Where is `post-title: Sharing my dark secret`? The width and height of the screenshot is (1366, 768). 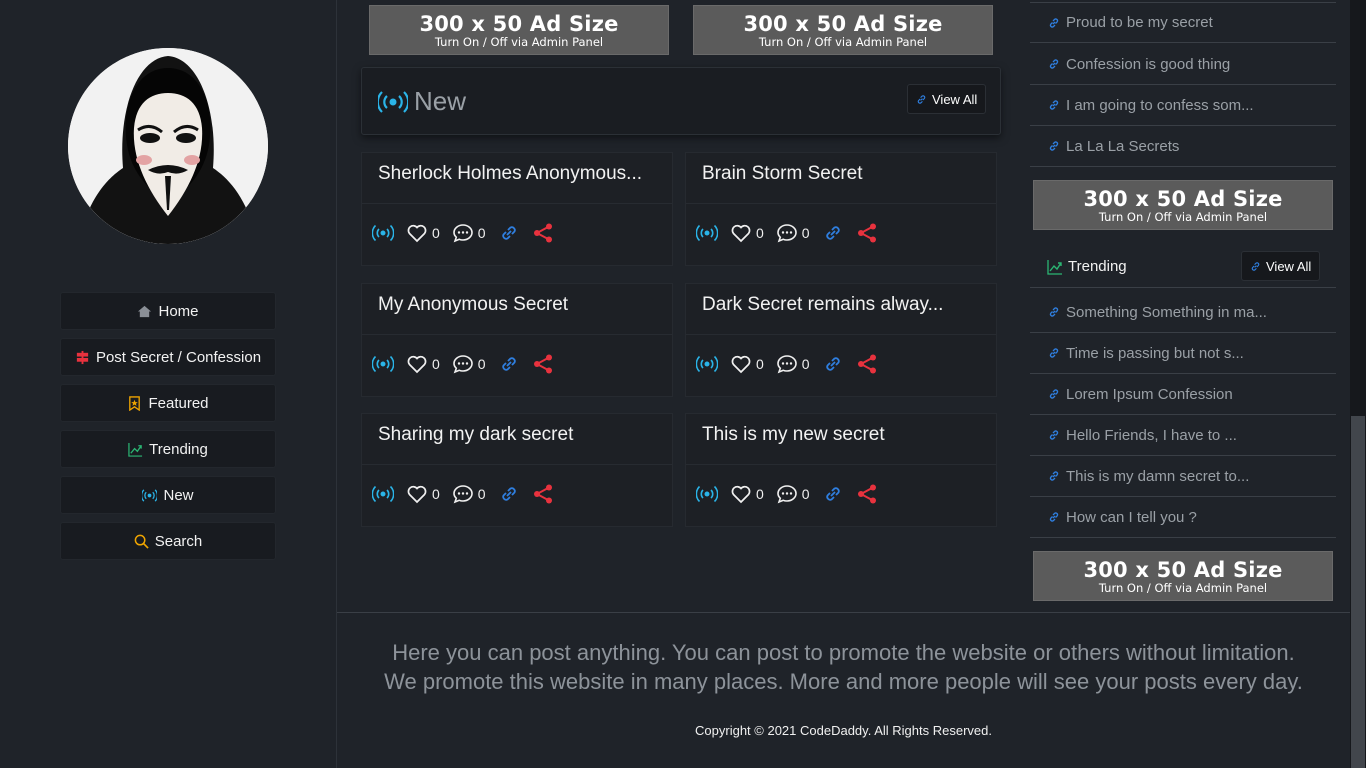 post-title: Sharing my dark secret is located at coordinates (475, 435).